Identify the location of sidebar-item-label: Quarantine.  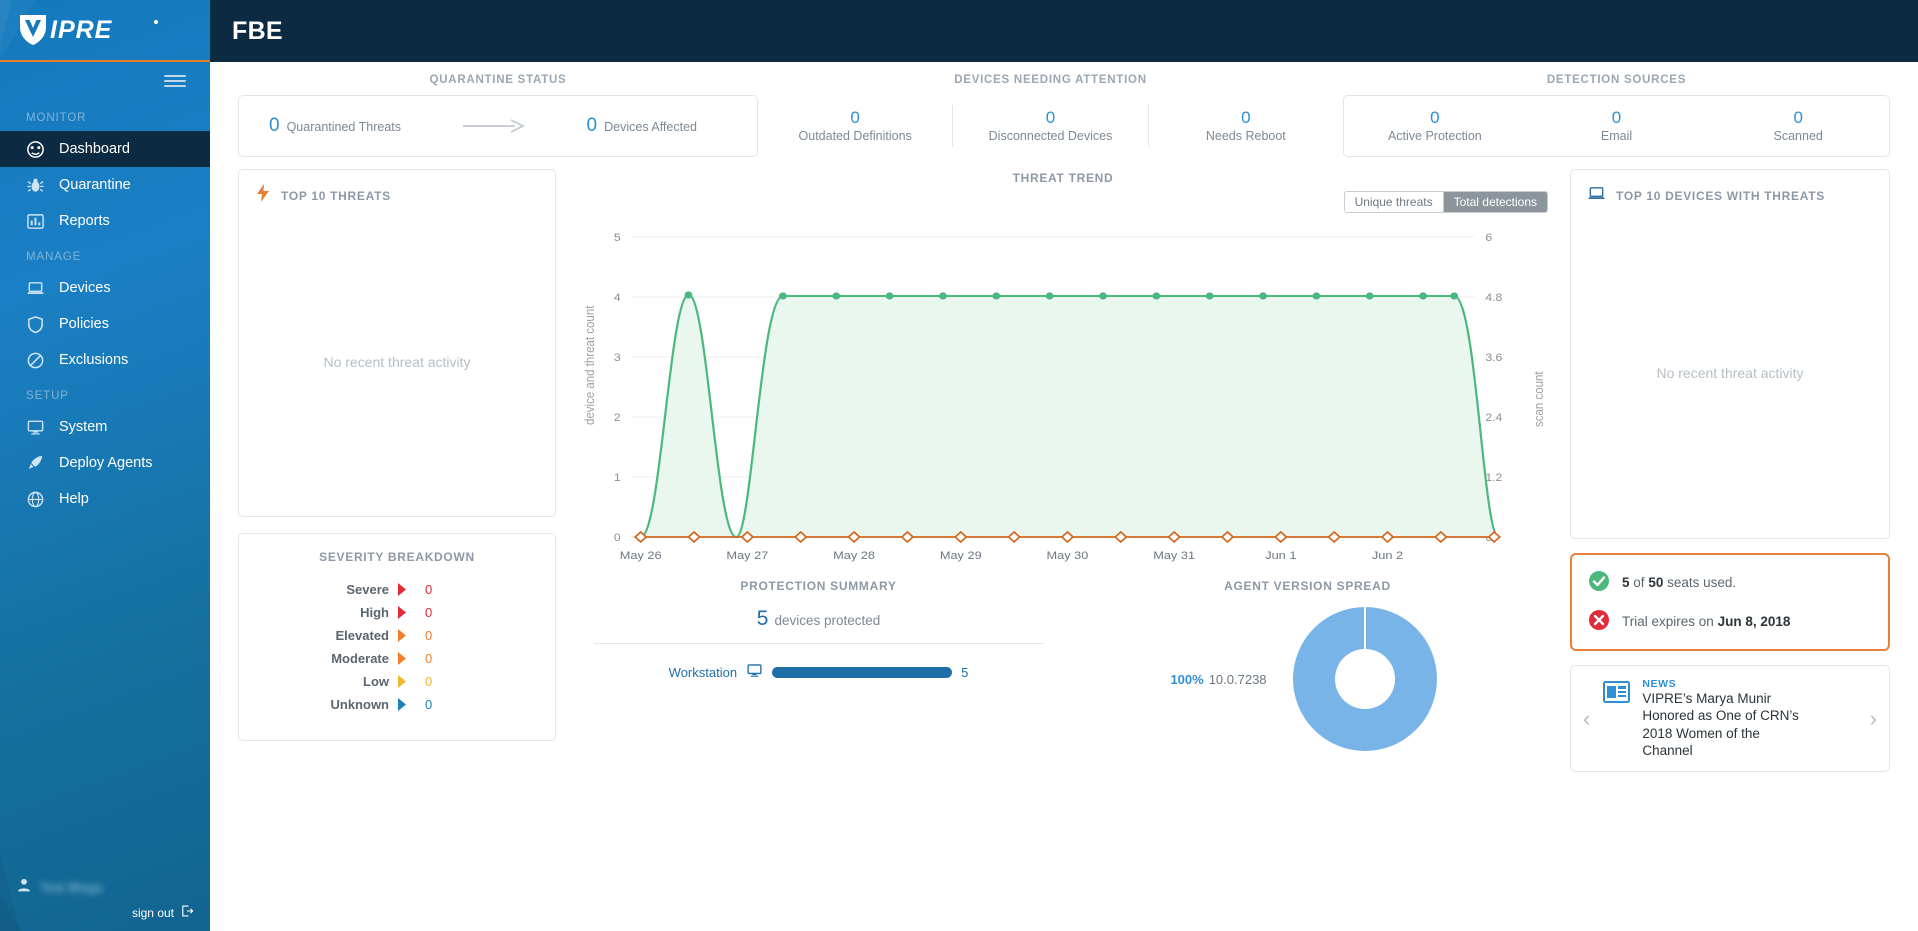
(95, 185).